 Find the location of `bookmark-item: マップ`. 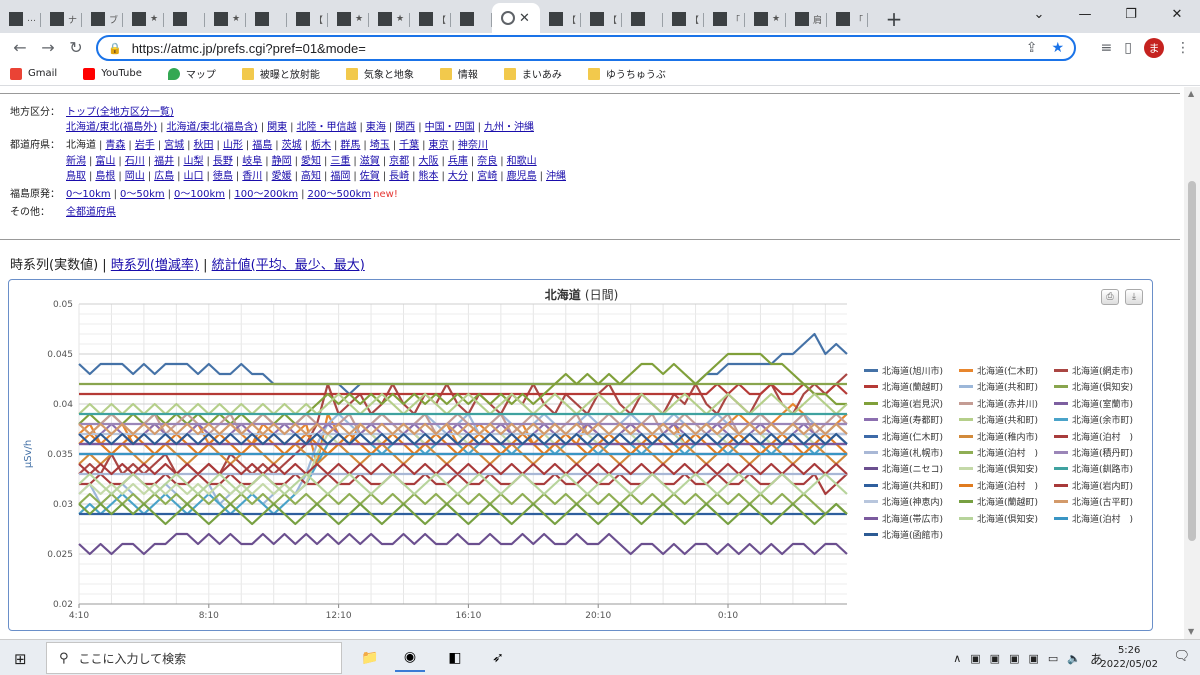

bookmark-item: マップ is located at coordinates (191, 73).